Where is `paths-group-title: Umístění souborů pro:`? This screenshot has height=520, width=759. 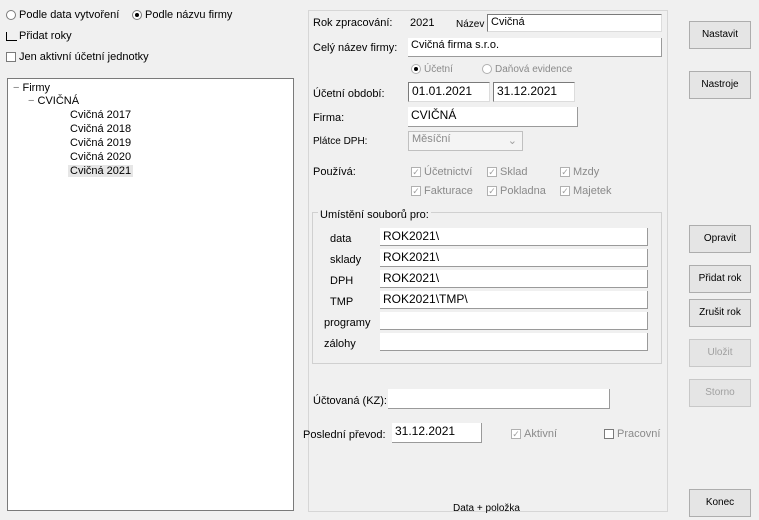
paths-group-title: Umístění souborů pro: is located at coordinates (374, 215).